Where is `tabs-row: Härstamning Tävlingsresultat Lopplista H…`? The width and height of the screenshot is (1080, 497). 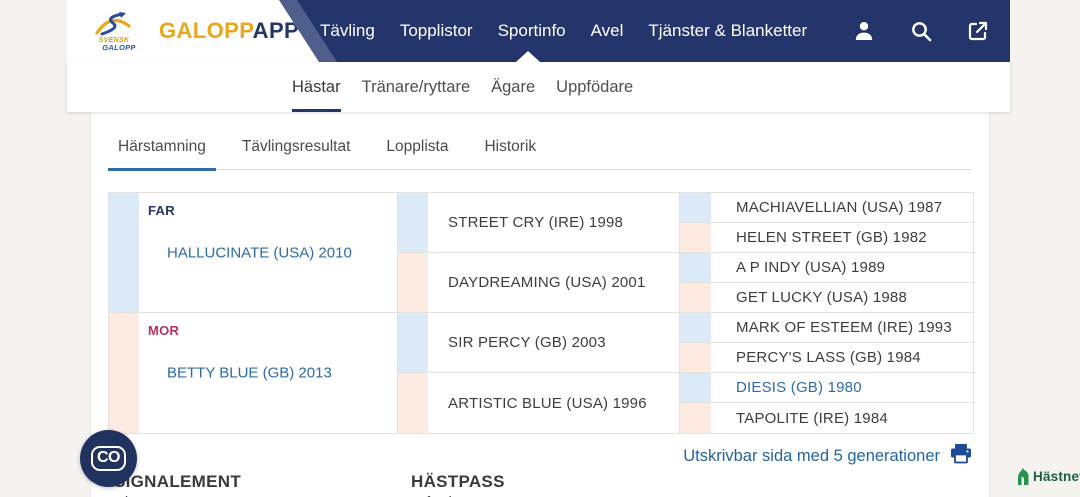
tabs-row: Härstamning Tävlingsresultat Lopplista H… is located at coordinates (540, 148).